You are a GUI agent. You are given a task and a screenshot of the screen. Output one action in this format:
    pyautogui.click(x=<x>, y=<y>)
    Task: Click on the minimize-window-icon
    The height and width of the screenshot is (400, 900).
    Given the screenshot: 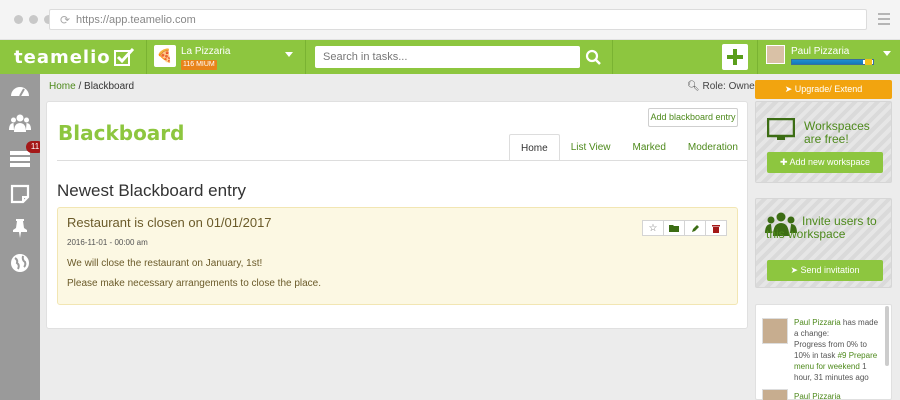 What is the action you would take?
    pyautogui.click(x=33, y=19)
    